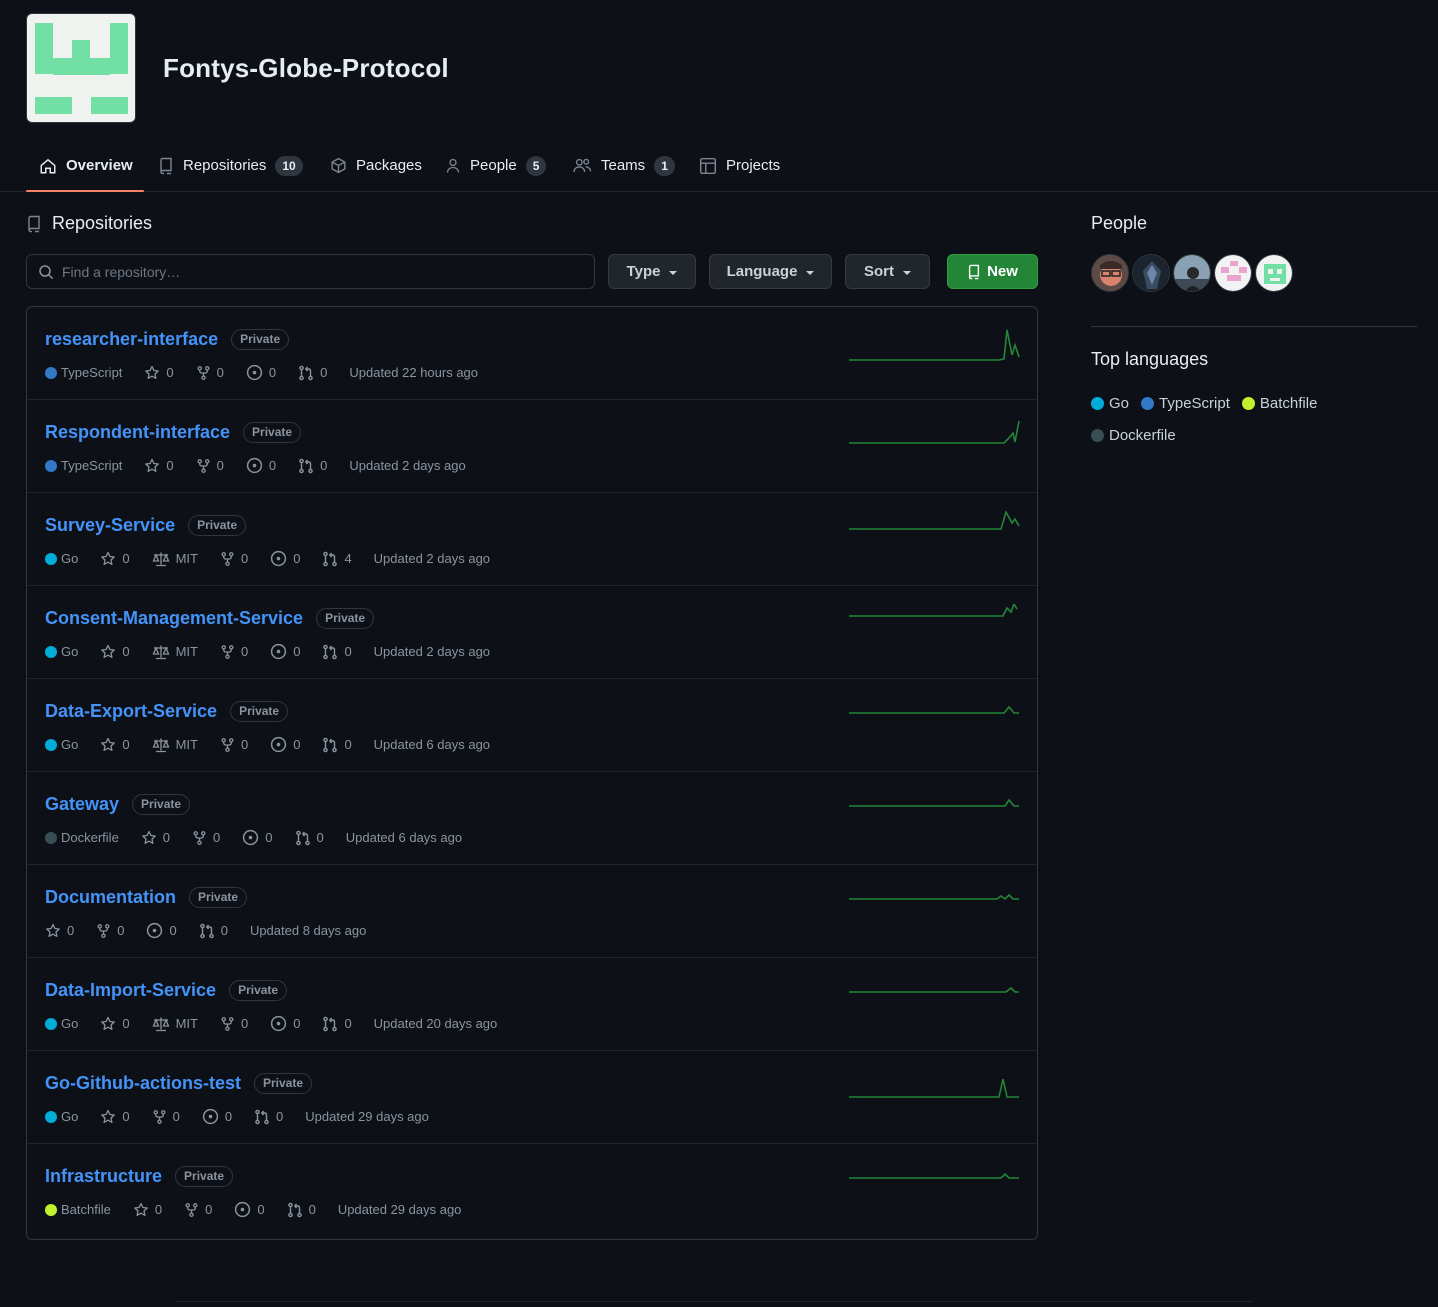 This screenshot has height=1307, width=1438. I want to click on activity-sparkline, so click(935, 345).